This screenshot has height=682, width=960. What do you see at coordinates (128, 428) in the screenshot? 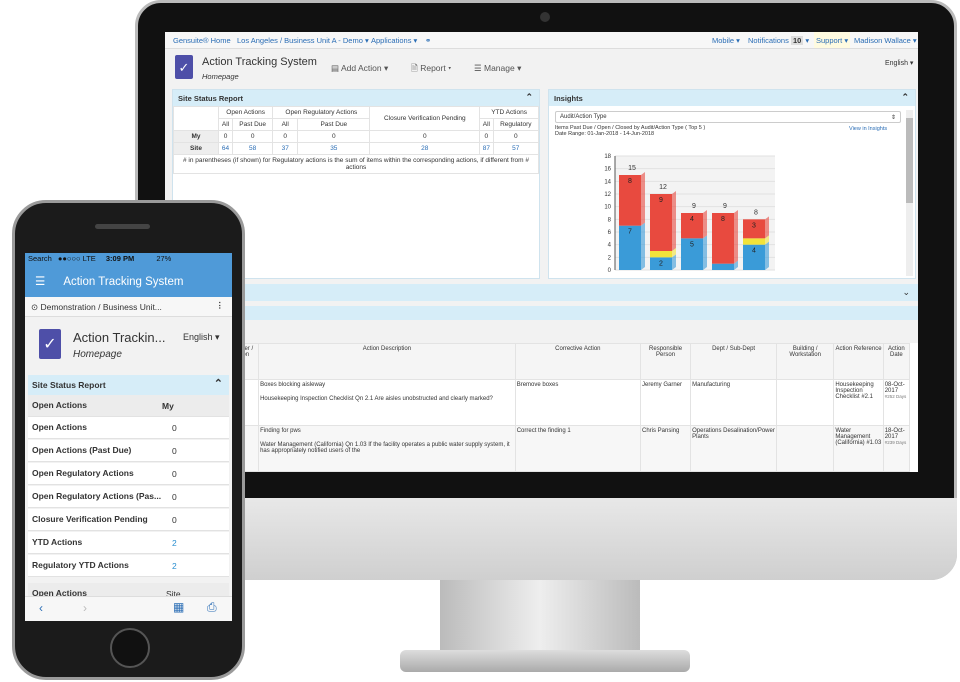
I see `phone-status-row: Open Actions 0` at bounding box center [128, 428].